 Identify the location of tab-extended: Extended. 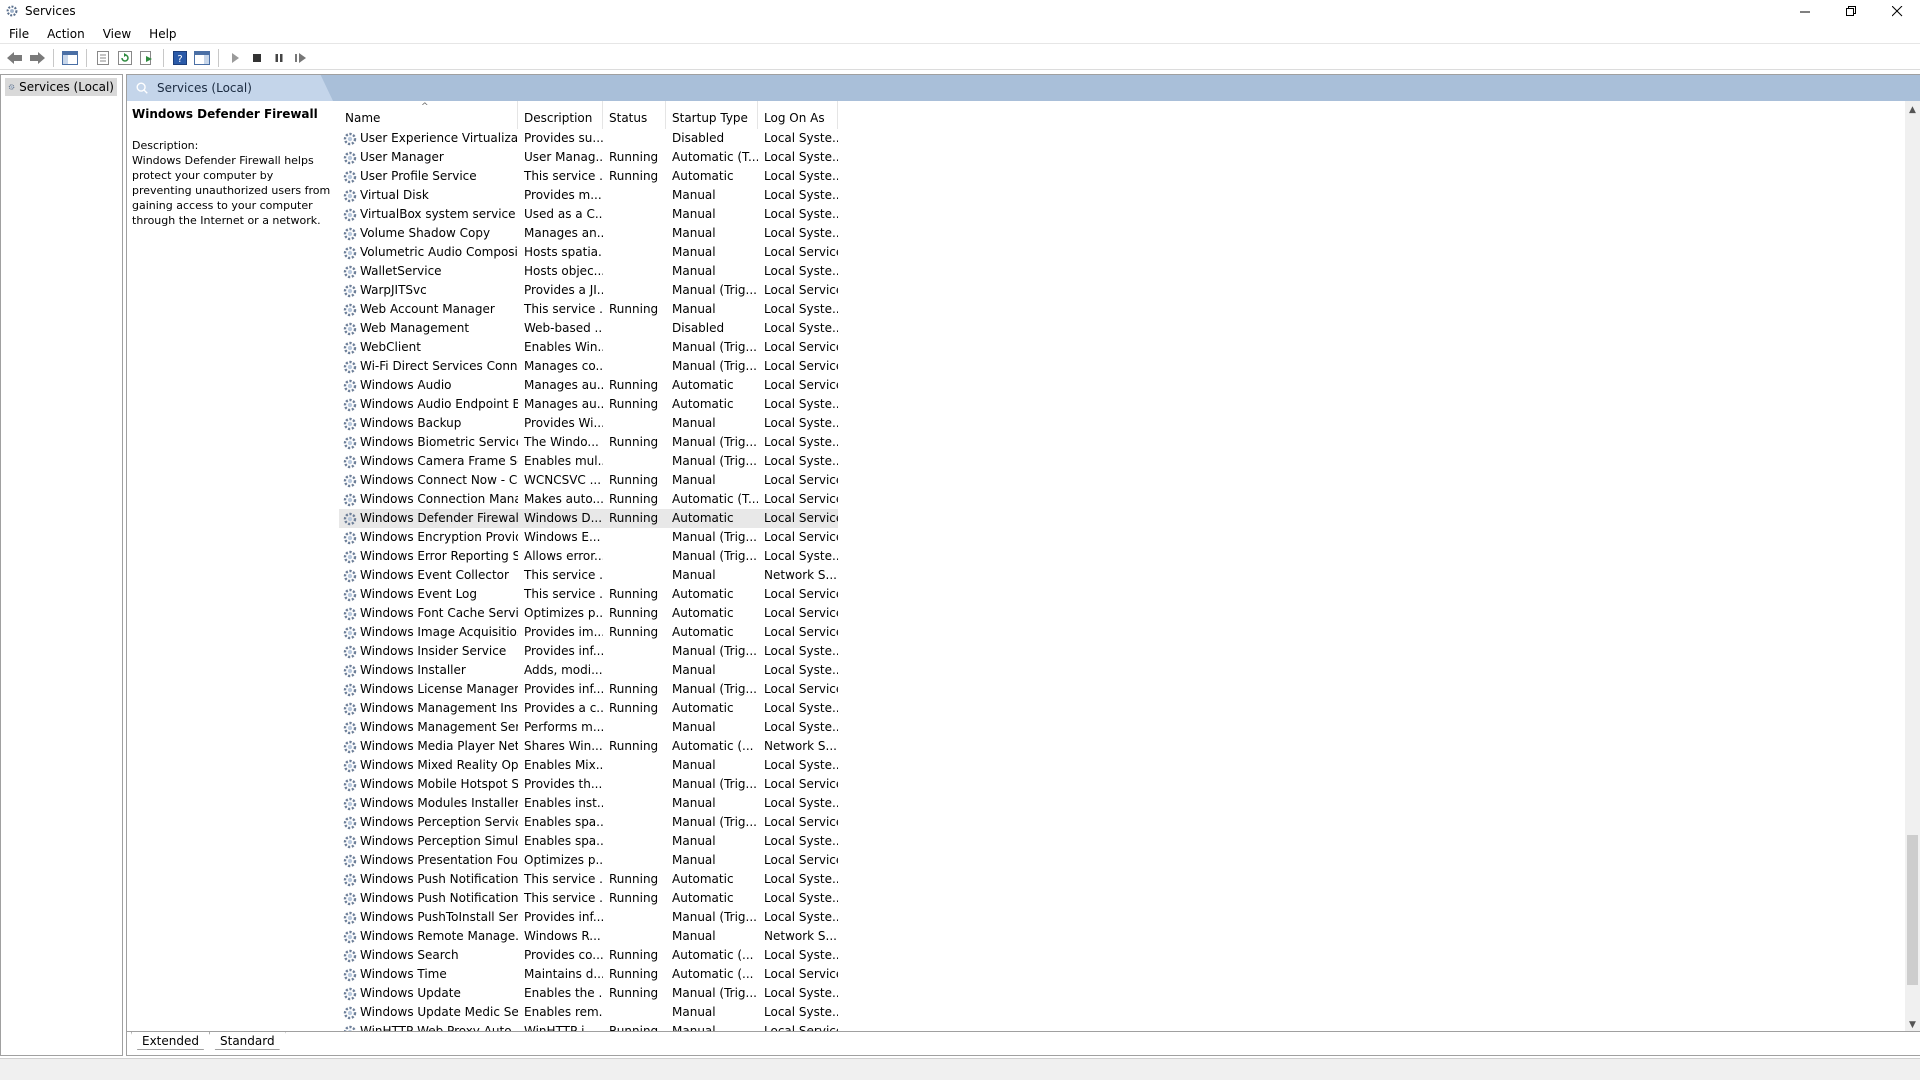
(170, 1041).